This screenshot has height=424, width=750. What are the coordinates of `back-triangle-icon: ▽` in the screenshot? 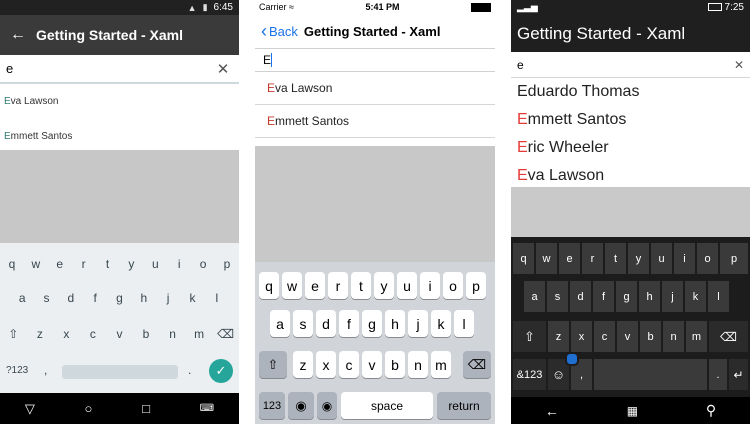 It's located at (30, 409).